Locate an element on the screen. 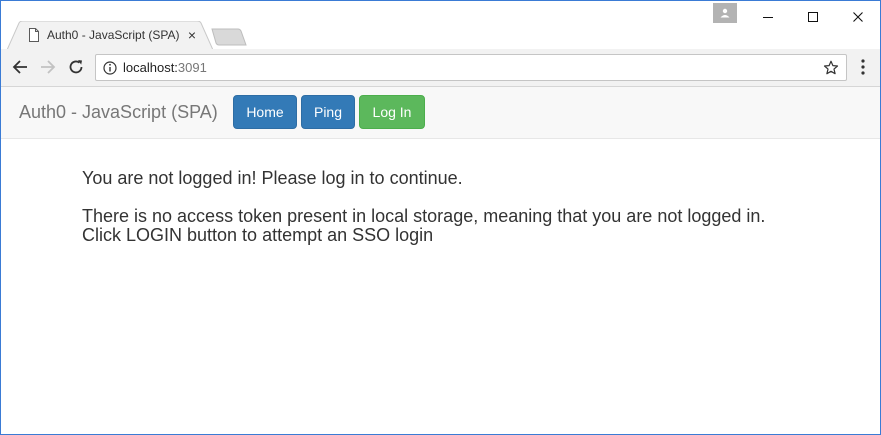  close-icon is located at coordinates (857, 17).